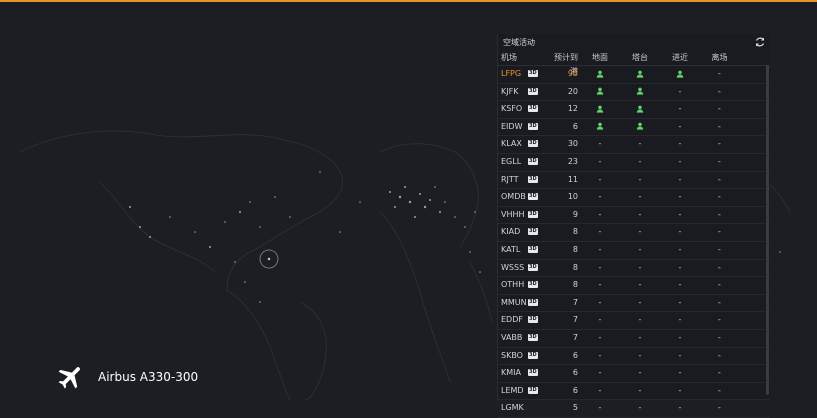  I want to click on airport-row-lemd: LEMD 3D 6 - - - -, so click(634, 392).